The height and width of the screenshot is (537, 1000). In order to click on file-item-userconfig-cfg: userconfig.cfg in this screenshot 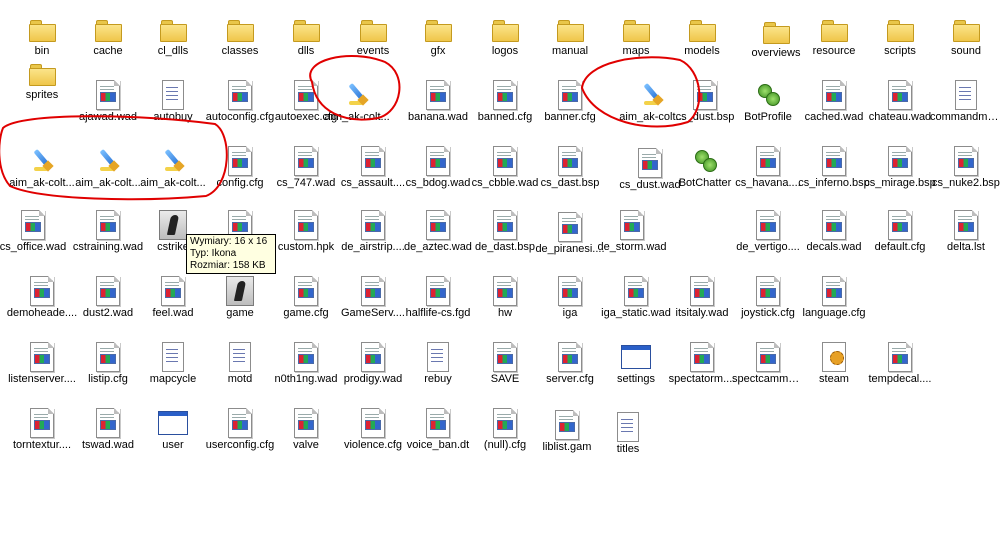, I will do `click(240, 434)`.